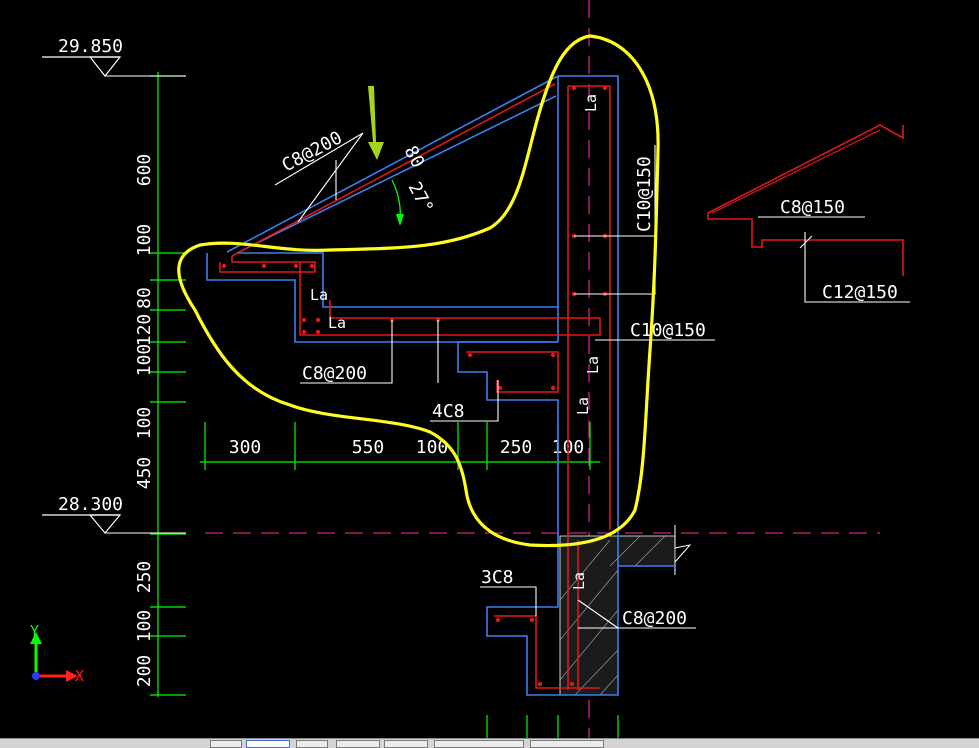 This screenshot has height=748, width=979. Describe the element at coordinates (448, 411) in the screenshot. I see `label-4c8: 4C8` at that location.